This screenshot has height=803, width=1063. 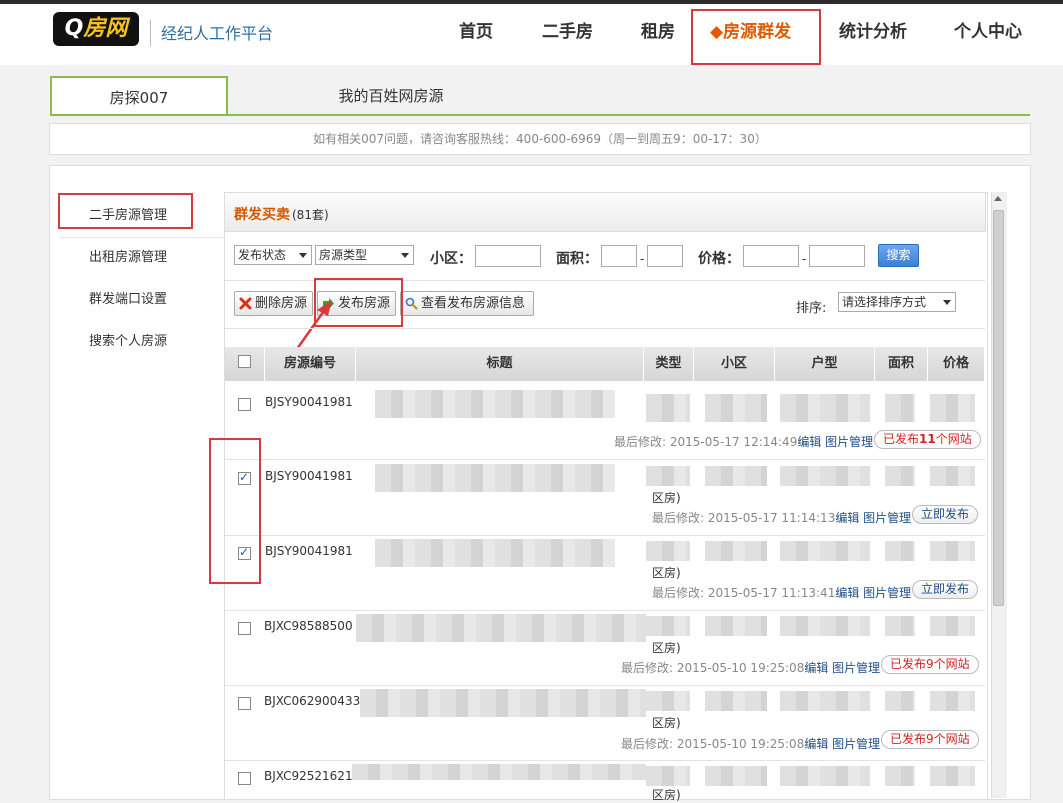 I want to click on area-max-input, so click(x=665, y=256).